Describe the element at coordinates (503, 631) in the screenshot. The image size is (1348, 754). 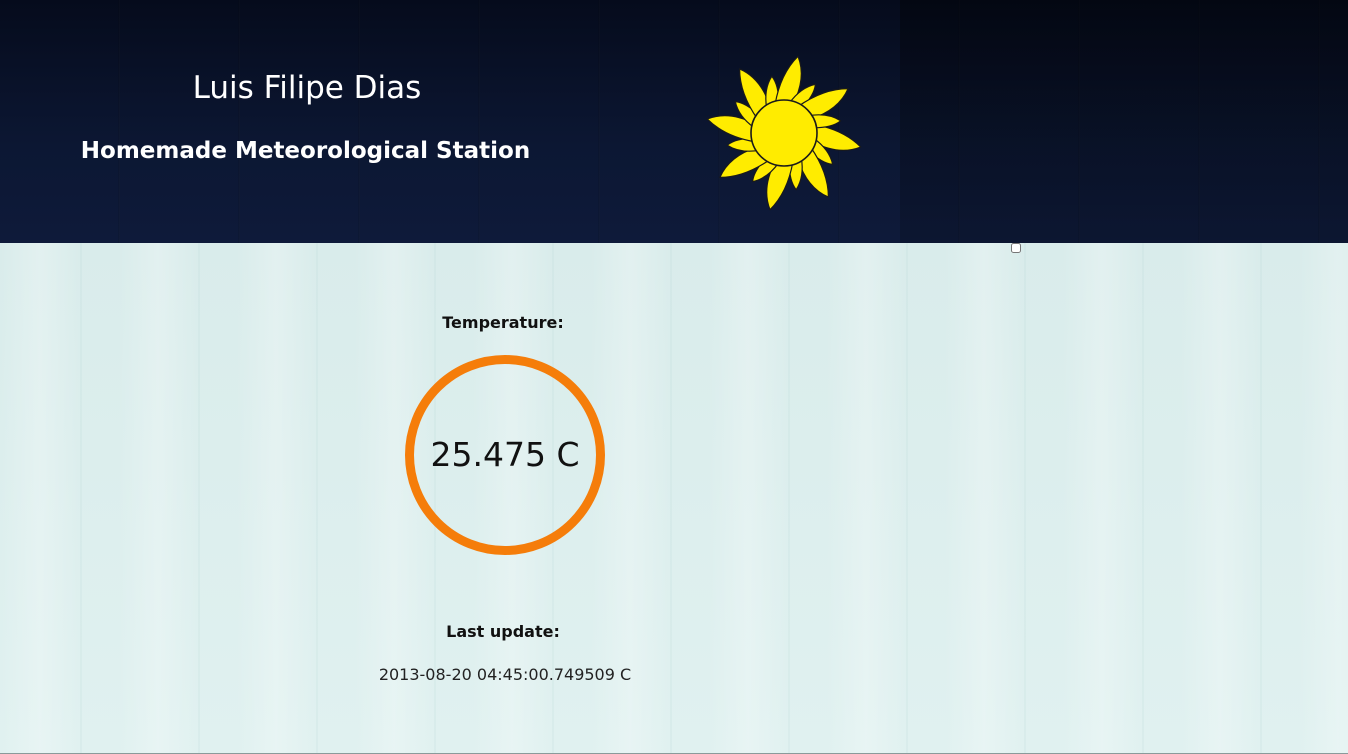
I see `last-update-label: Last update:` at that location.